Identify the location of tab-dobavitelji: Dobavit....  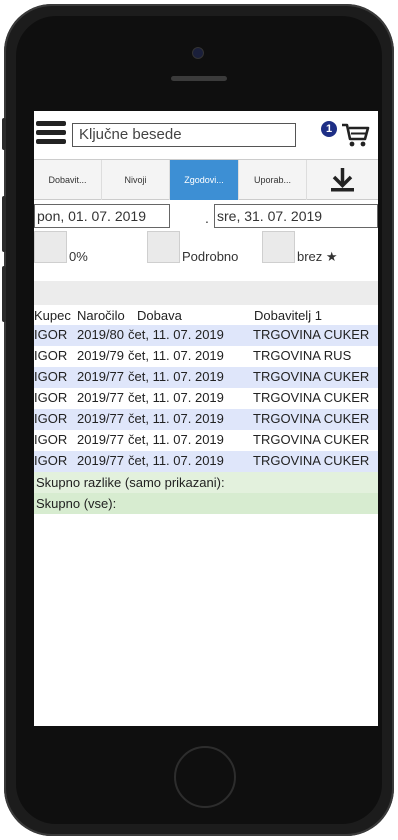
(68, 180).